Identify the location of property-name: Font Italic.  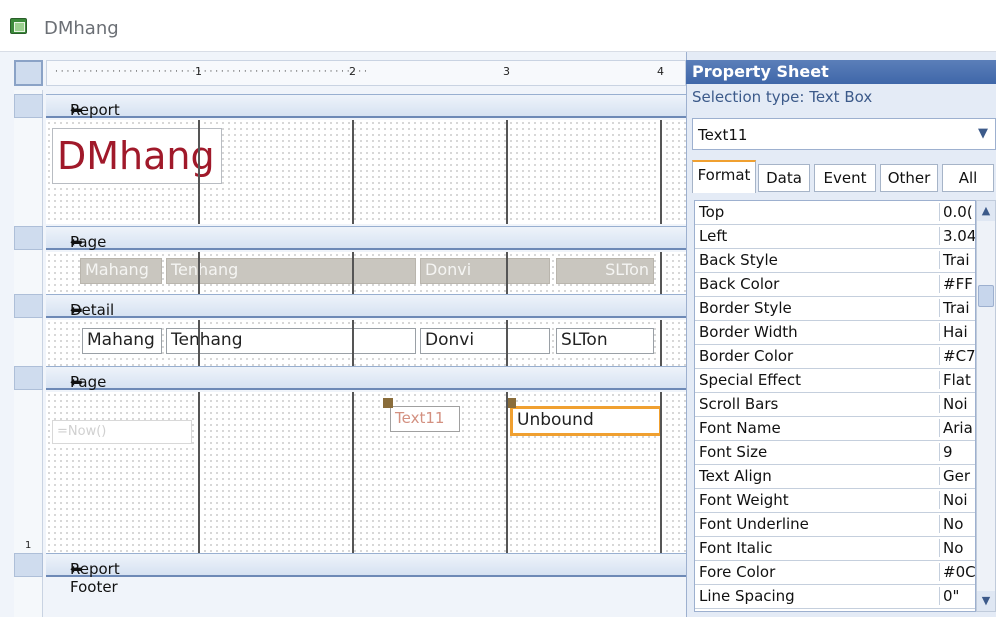
(736, 548).